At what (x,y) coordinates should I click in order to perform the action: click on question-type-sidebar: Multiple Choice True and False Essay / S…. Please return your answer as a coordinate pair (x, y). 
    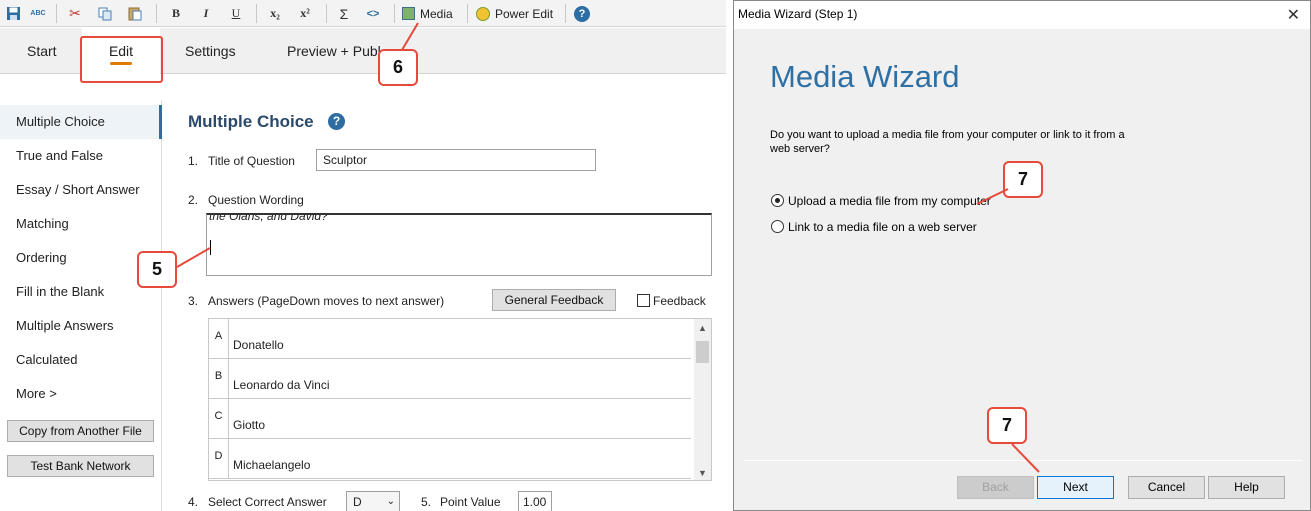
    Looking at the image, I should click on (81, 305).